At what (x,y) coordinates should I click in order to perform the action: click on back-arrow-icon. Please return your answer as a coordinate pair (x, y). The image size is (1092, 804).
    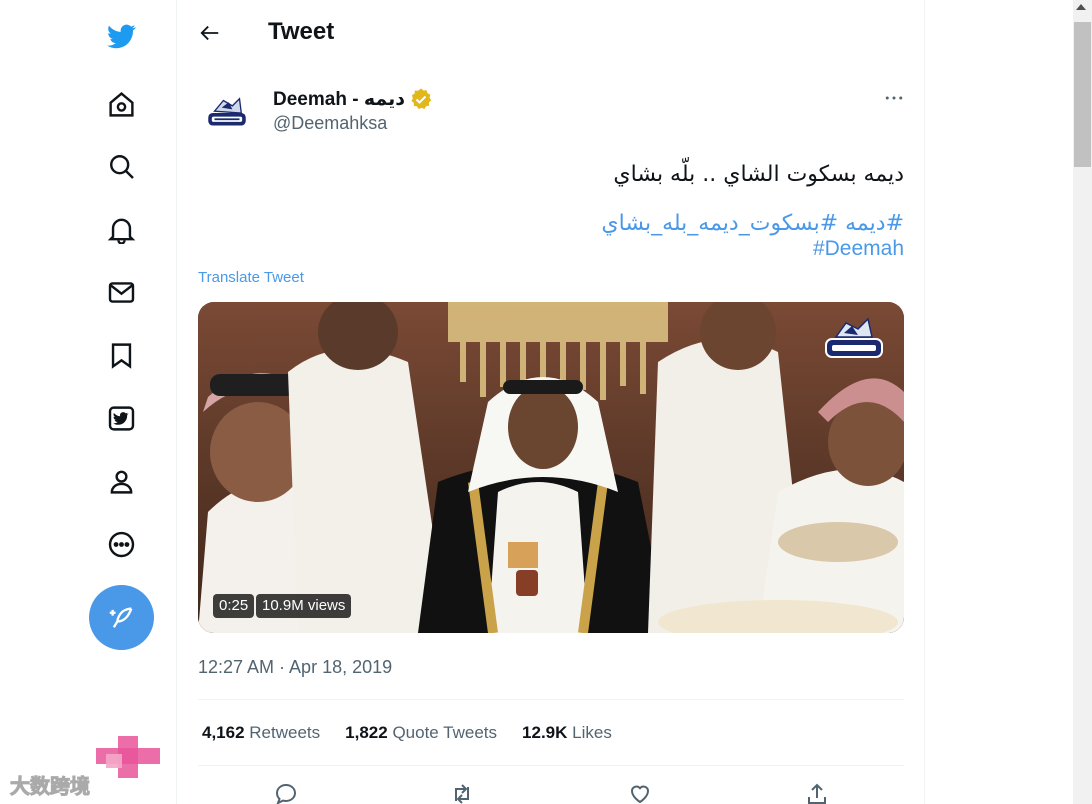
    Looking at the image, I should click on (209, 33).